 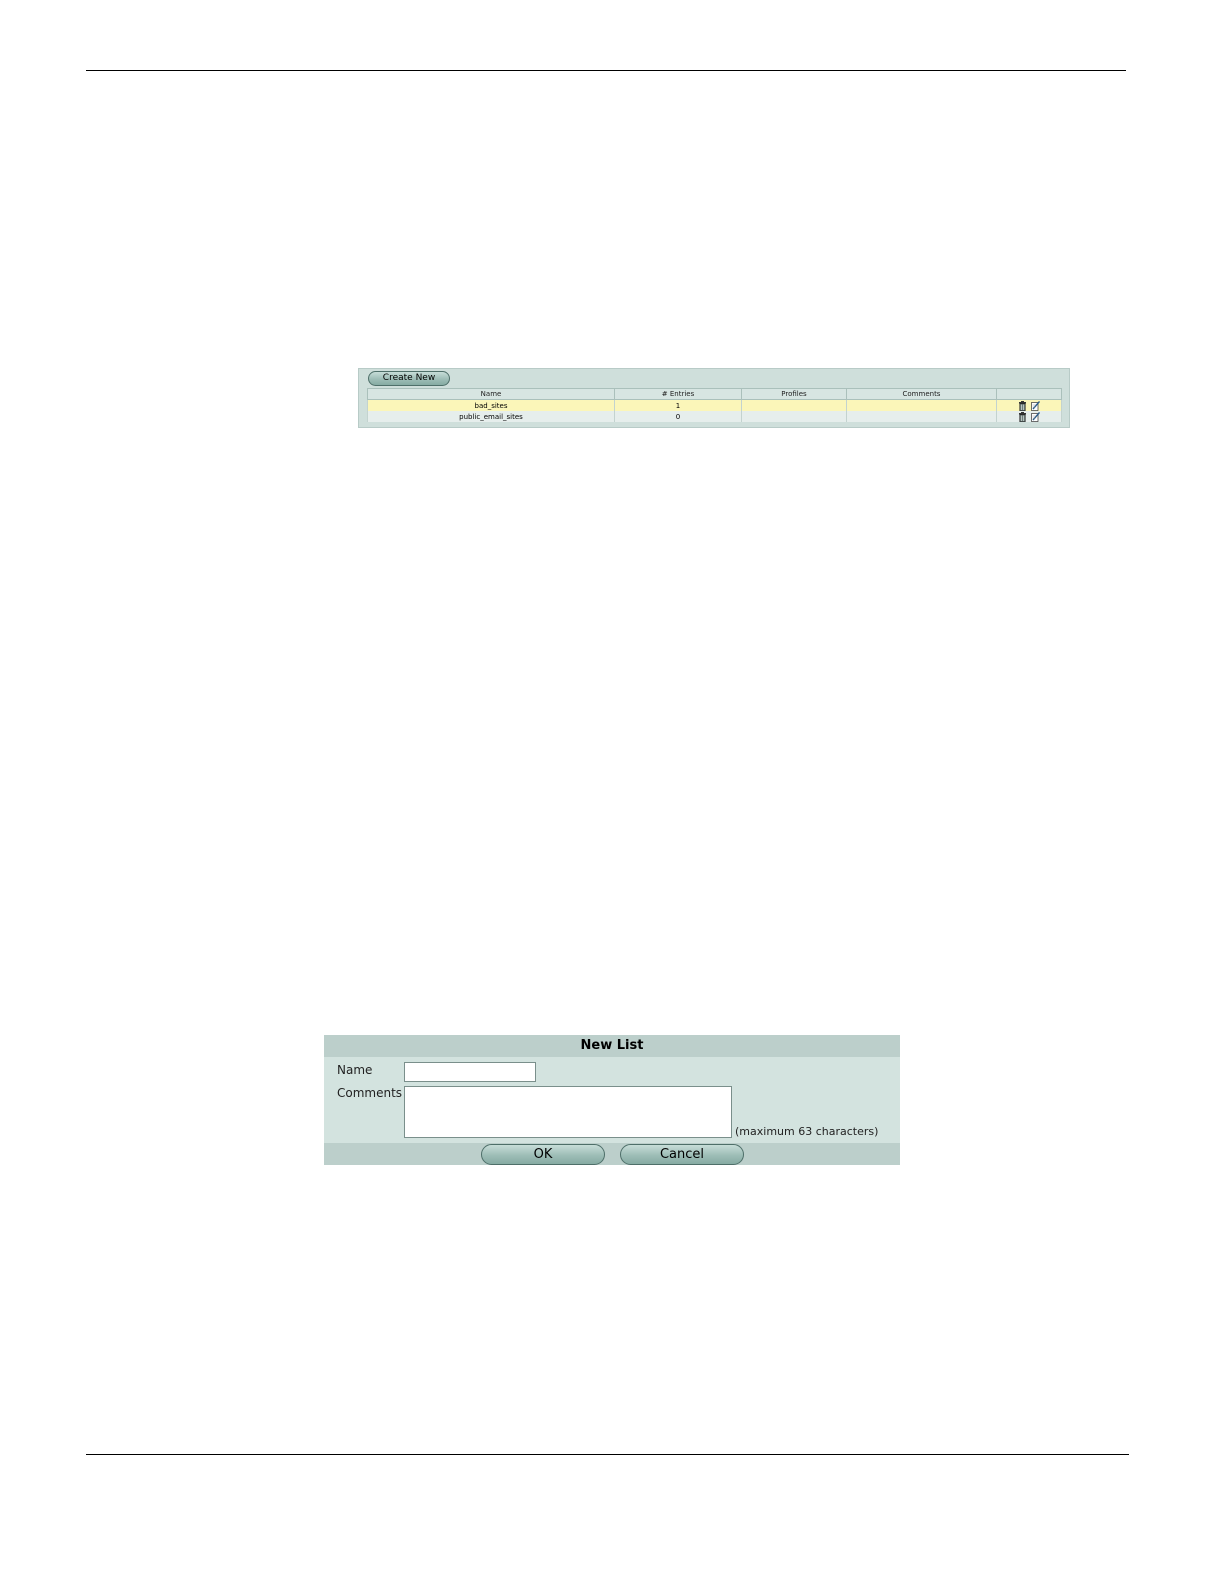 I want to click on row-entries: 1, so click(x=678, y=405).